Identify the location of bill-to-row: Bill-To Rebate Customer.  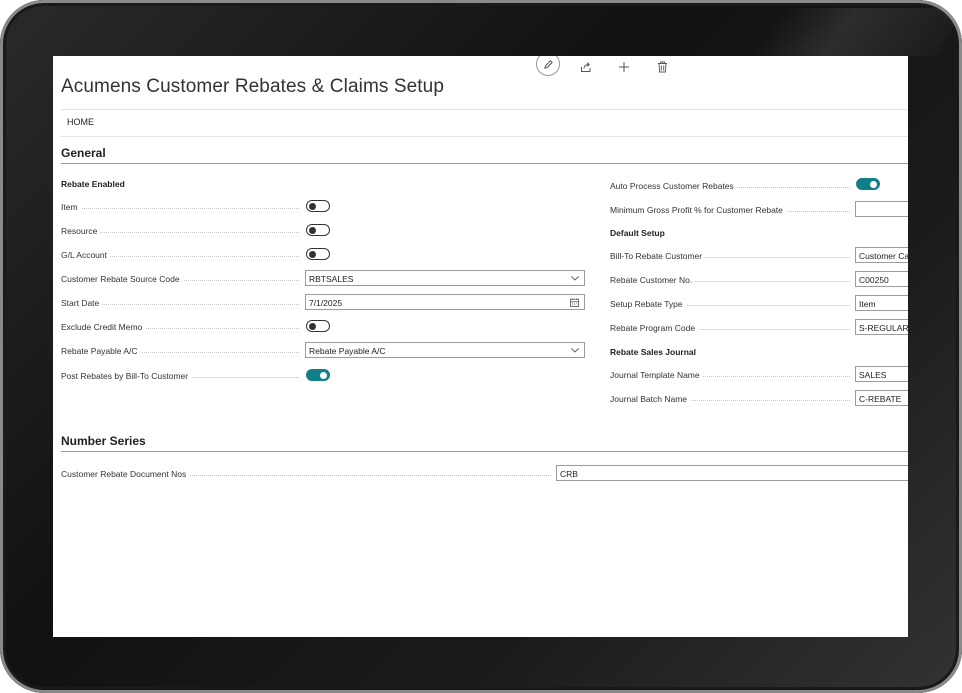
(730, 256).